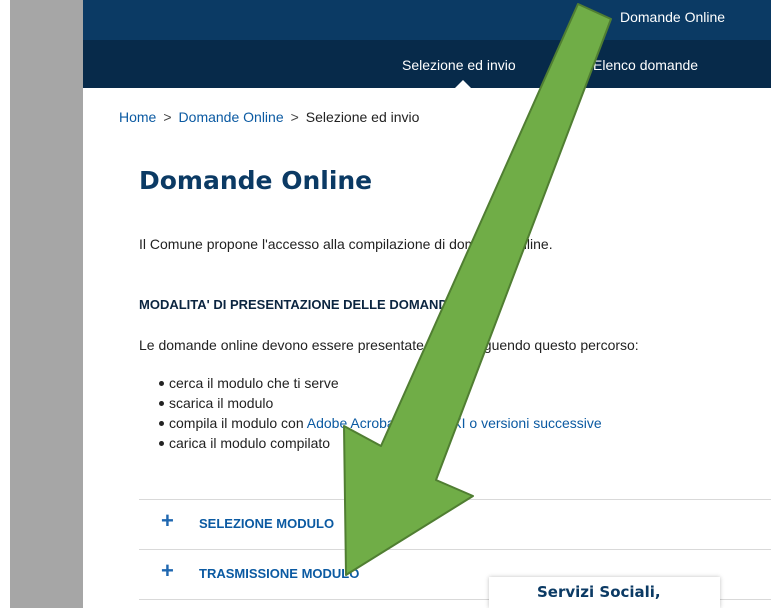  Describe the element at coordinates (279, 573) in the screenshot. I see `accordion-label: TRASMISSIONE MODULO` at that location.